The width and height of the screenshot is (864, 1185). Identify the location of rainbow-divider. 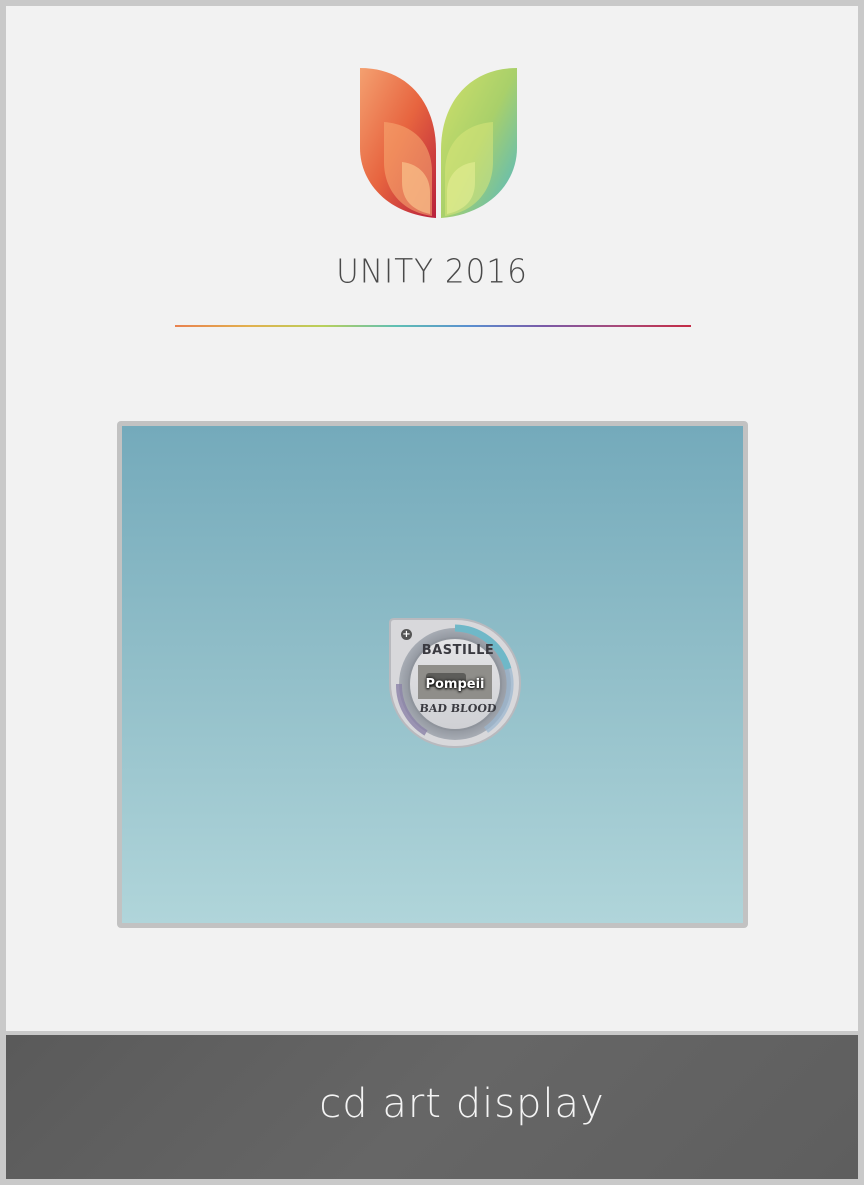
(433, 326).